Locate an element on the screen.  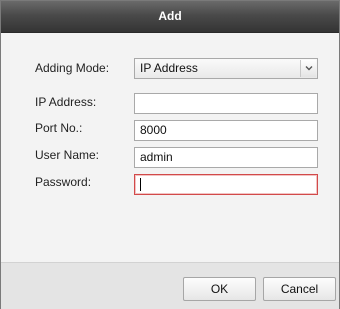
adding-mode-select: IP Address is located at coordinates (226, 68).